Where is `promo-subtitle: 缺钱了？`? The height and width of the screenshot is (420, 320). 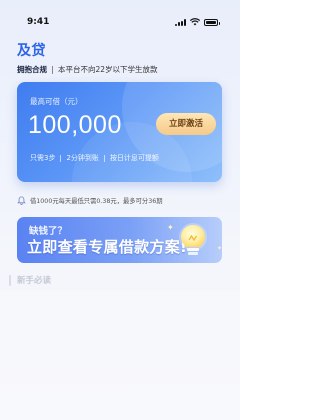 promo-subtitle: 缺钱了？ is located at coordinates (48, 231).